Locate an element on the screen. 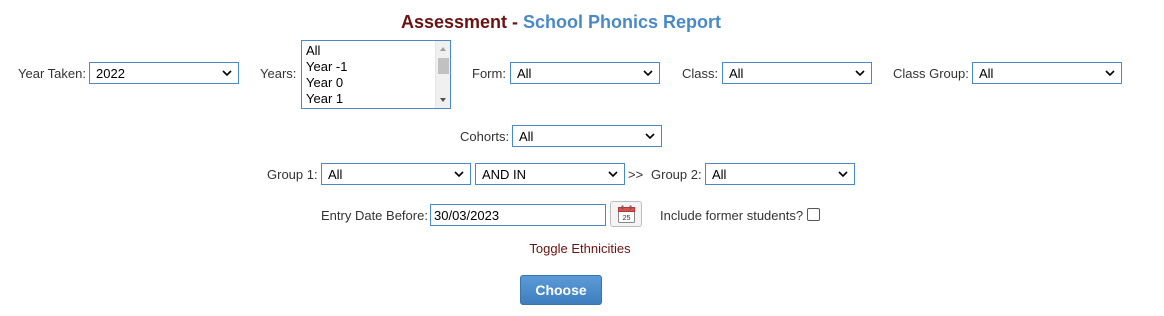 The image size is (1164, 316). arrows-text: >> is located at coordinates (636, 174).